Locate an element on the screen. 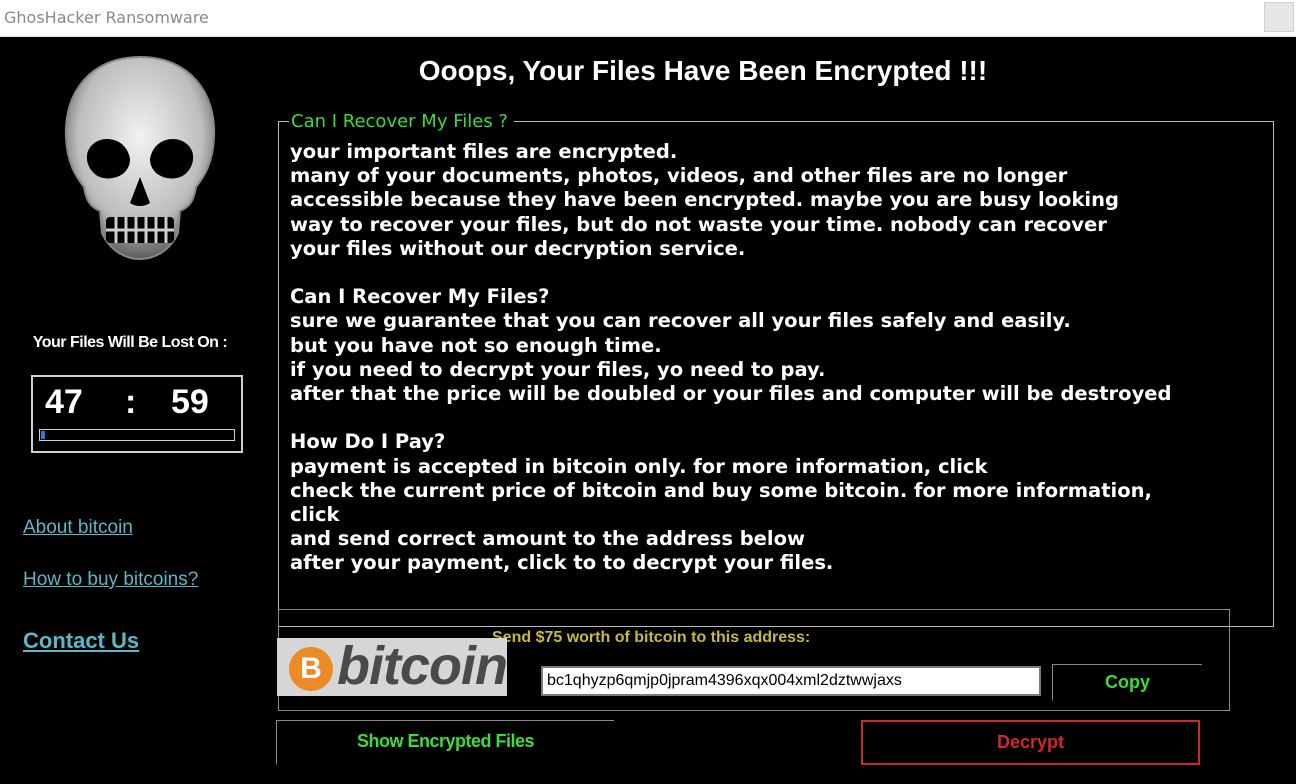 This screenshot has height=784, width=1296. deadline-label: Your Files Will Be Lost On : is located at coordinates (130, 342).